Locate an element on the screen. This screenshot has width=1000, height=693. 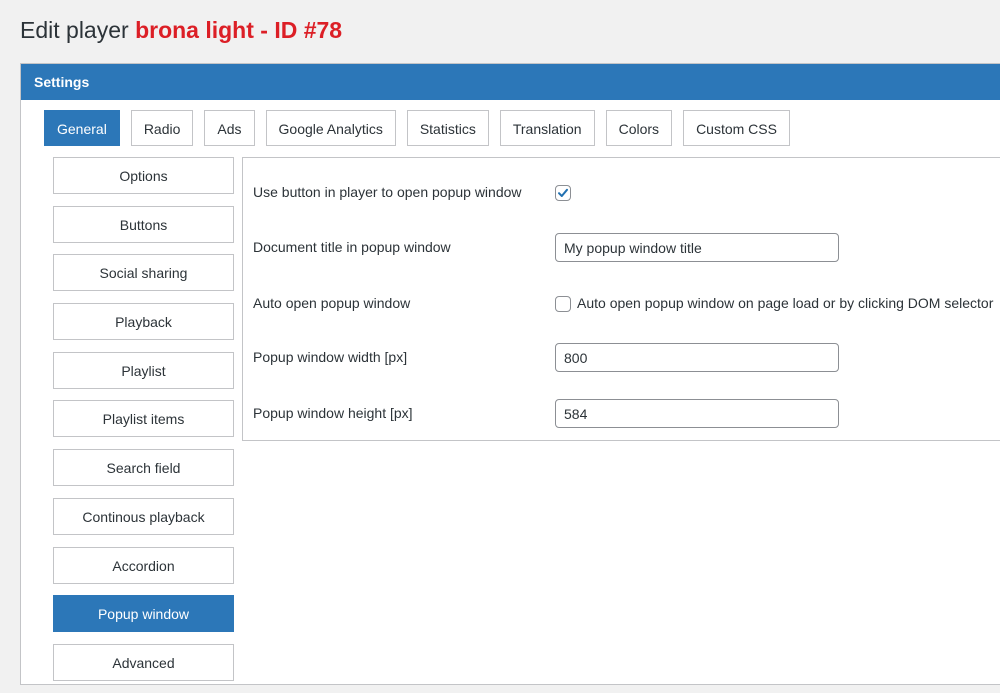
subnav-buttons: Buttons is located at coordinates (143, 224).